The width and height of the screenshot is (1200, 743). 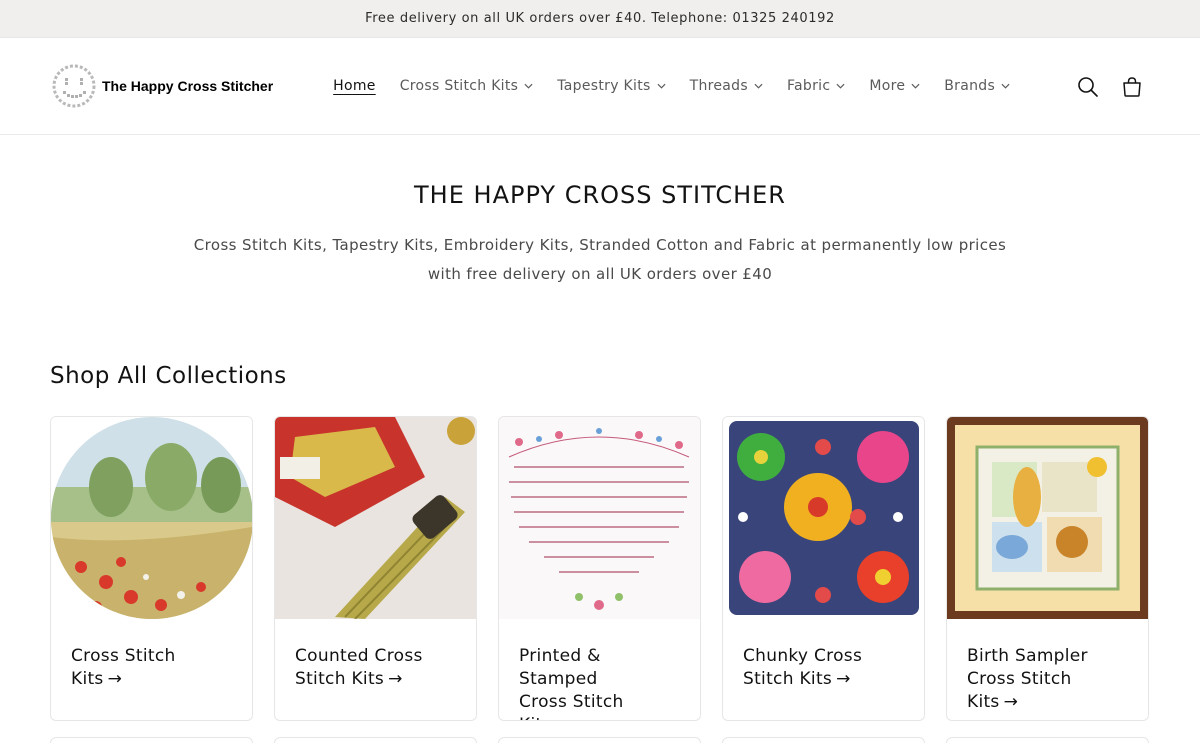 What do you see at coordinates (560, 667) in the screenshot?
I see `collection-label-line1: Printed & Stamped` at bounding box center [560, 667].